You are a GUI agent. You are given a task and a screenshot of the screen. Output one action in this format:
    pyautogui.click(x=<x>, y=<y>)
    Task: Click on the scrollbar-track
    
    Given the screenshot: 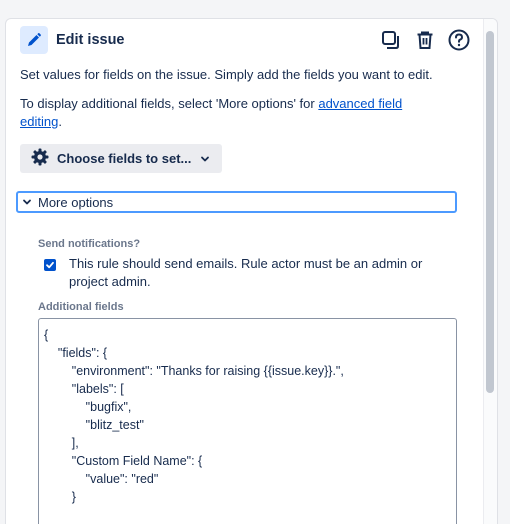 What is the action you would take?
    pyautogui.click(x=490, y=271)
    